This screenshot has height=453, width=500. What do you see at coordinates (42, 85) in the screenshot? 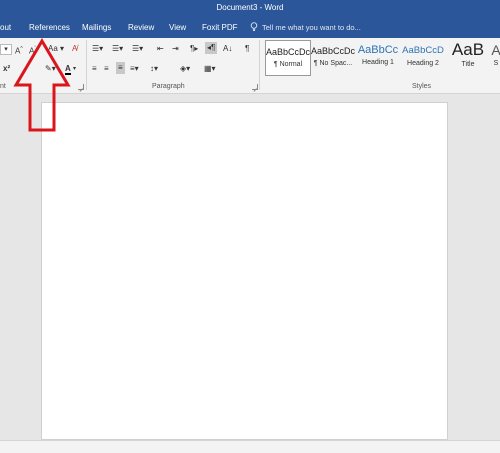
I see `annotation-arrow-icon` at bounding box center [42, 85].